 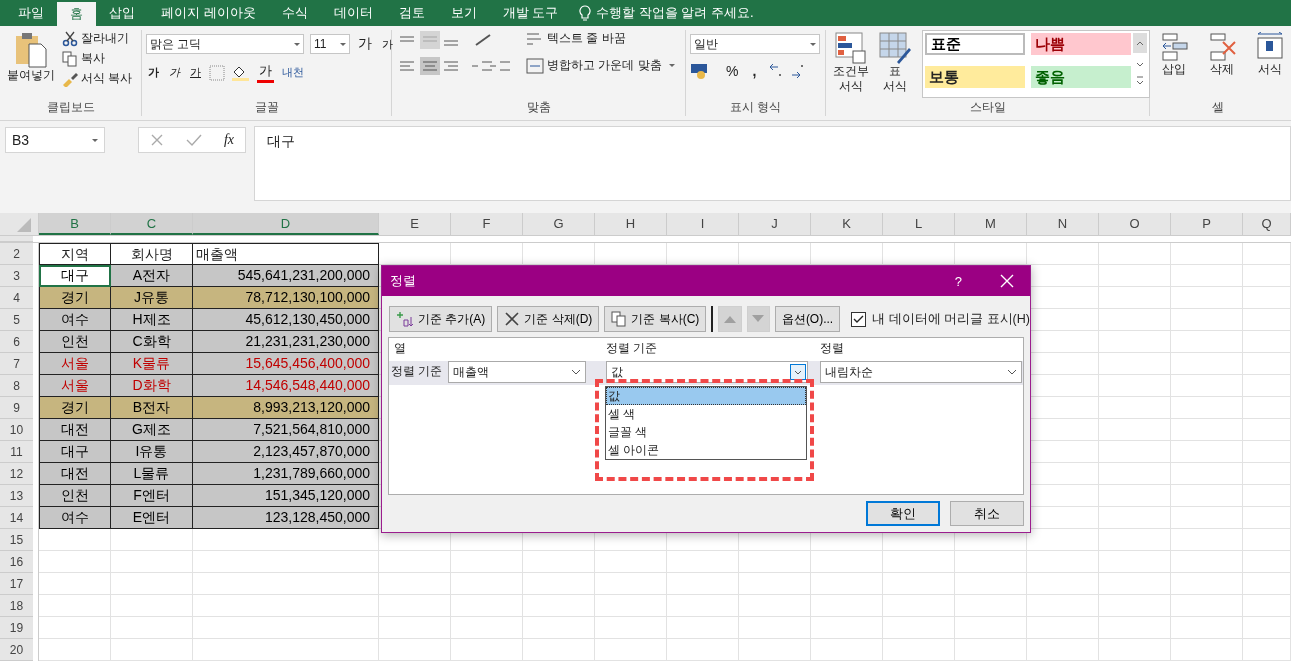 I want to click on cell-style: 좋음, so click(x=1081, y=77).